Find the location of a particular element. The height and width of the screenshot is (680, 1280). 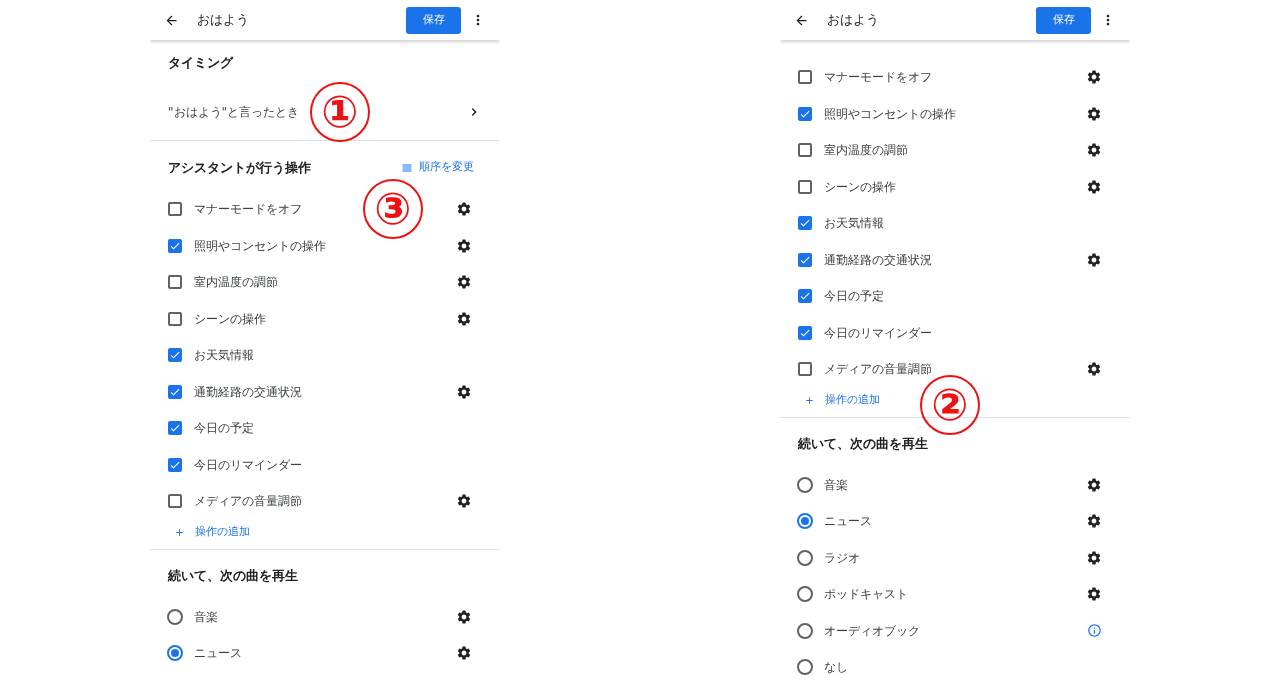

option-label: なし is located at coordinates (836, 668).